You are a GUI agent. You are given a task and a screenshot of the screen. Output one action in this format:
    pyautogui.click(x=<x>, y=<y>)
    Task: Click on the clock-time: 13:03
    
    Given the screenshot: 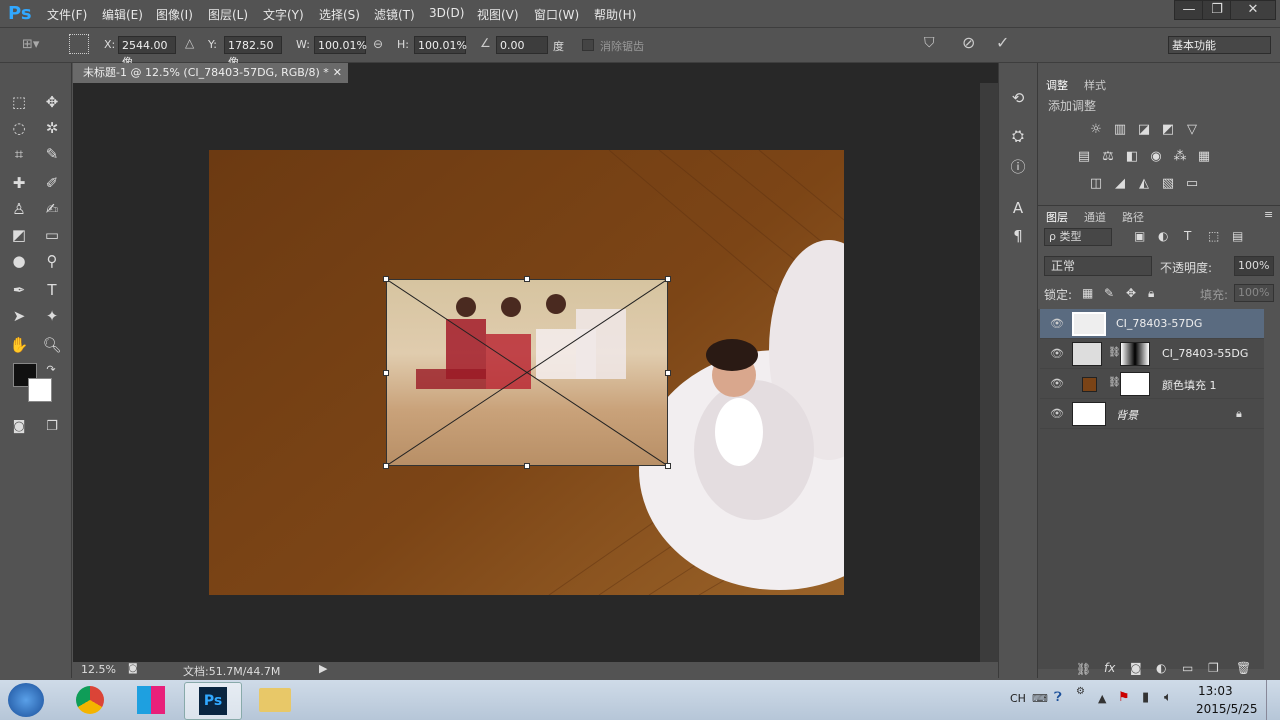 What is the action you would take?
    pyautogui.click(x=1215, y=691)
    